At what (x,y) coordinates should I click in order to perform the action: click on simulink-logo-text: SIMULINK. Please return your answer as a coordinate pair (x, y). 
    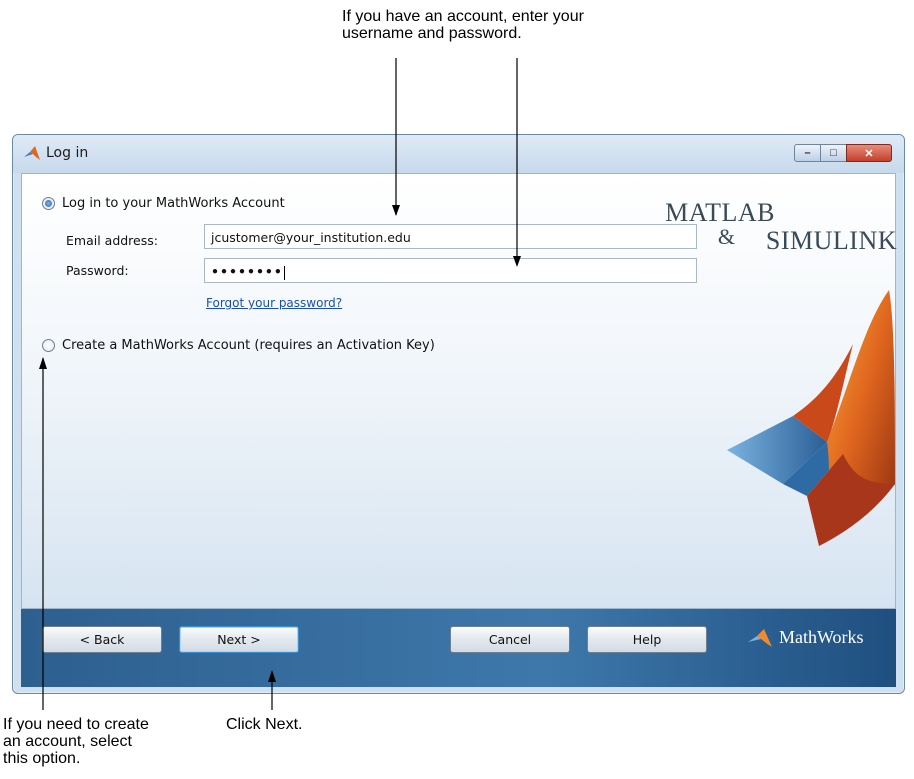
    Looking at the image, I should click on (831, 240).